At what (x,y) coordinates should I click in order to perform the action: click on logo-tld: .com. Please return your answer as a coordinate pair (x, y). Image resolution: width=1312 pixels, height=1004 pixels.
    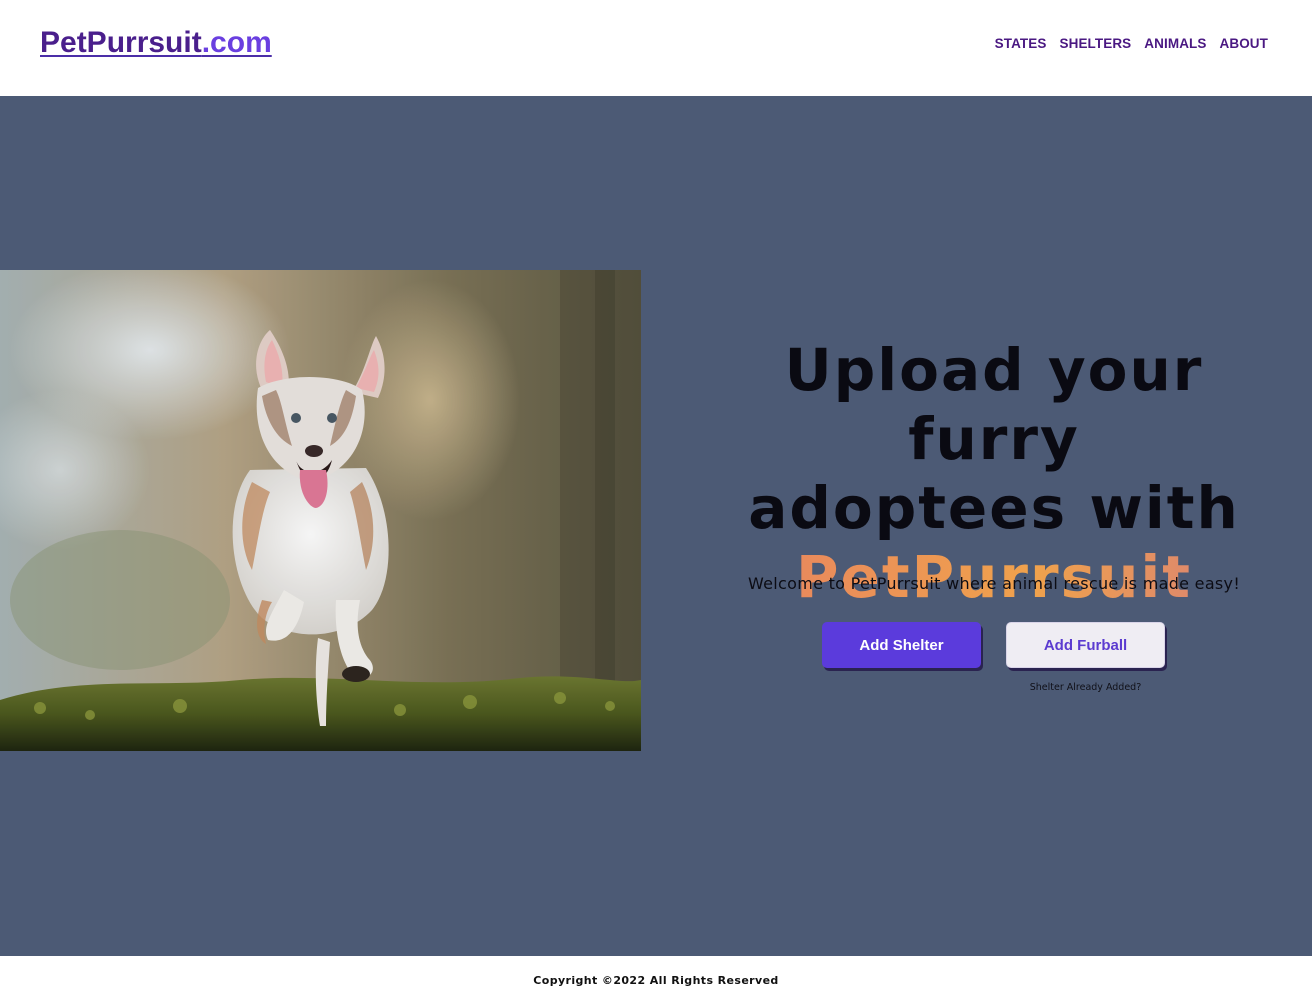
    Looking at the image, I should click on (236, 42).